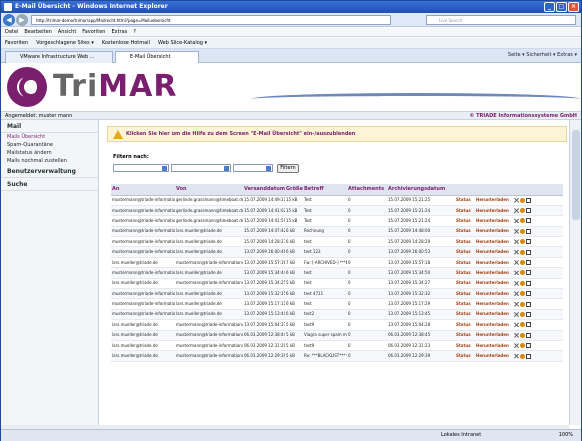  What do you see at coordinates (325, 190) in the screenshot?
I see `column-header: Betreff` at bounding box center [325, 190].